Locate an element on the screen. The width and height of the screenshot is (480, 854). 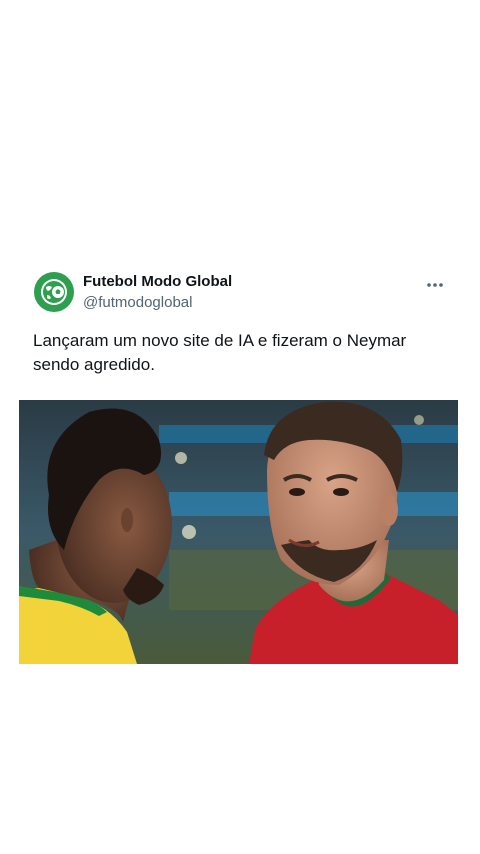
author-names: Futebol Modo Global @futmodoglobal is located at coordinates (157, 293).